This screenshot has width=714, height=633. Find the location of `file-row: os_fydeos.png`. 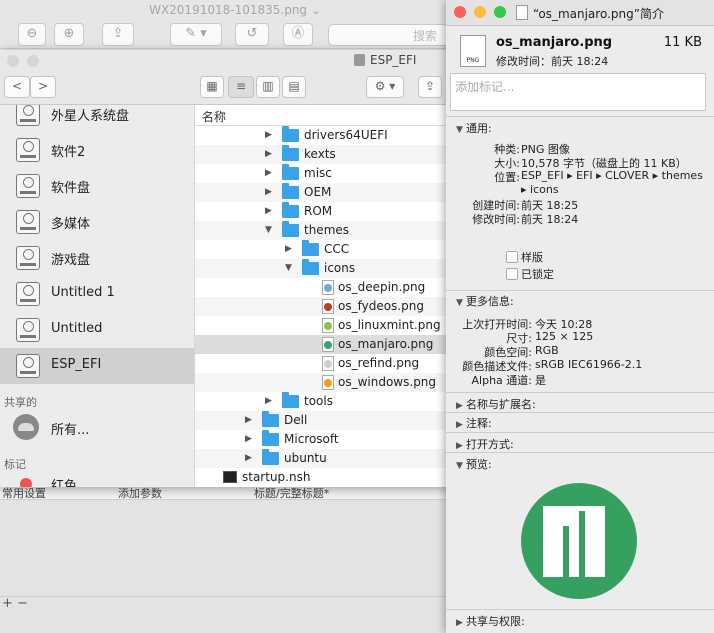

file-row: os_fydeos.png is located at coordinates (332, 306).